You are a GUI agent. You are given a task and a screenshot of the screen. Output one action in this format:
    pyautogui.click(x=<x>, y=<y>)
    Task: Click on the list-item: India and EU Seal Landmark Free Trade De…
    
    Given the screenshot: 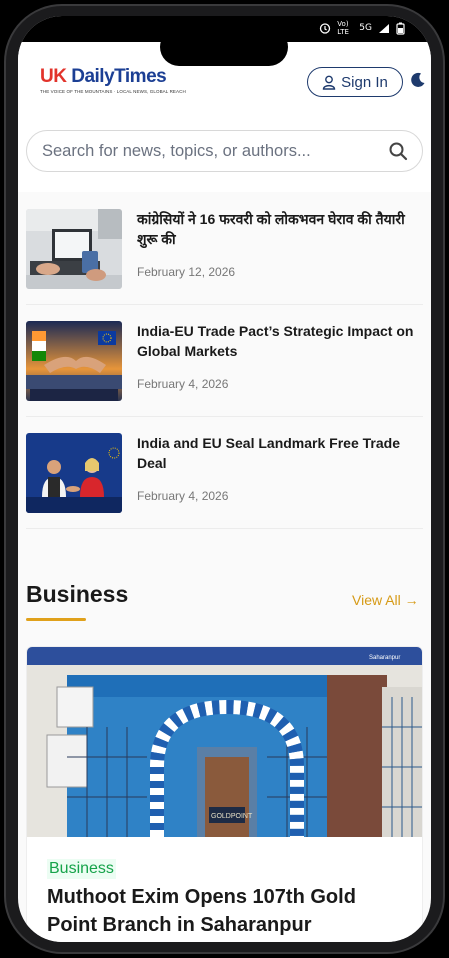 What is the action you would take?
    pyautogui.click(x=224, y=475)
    